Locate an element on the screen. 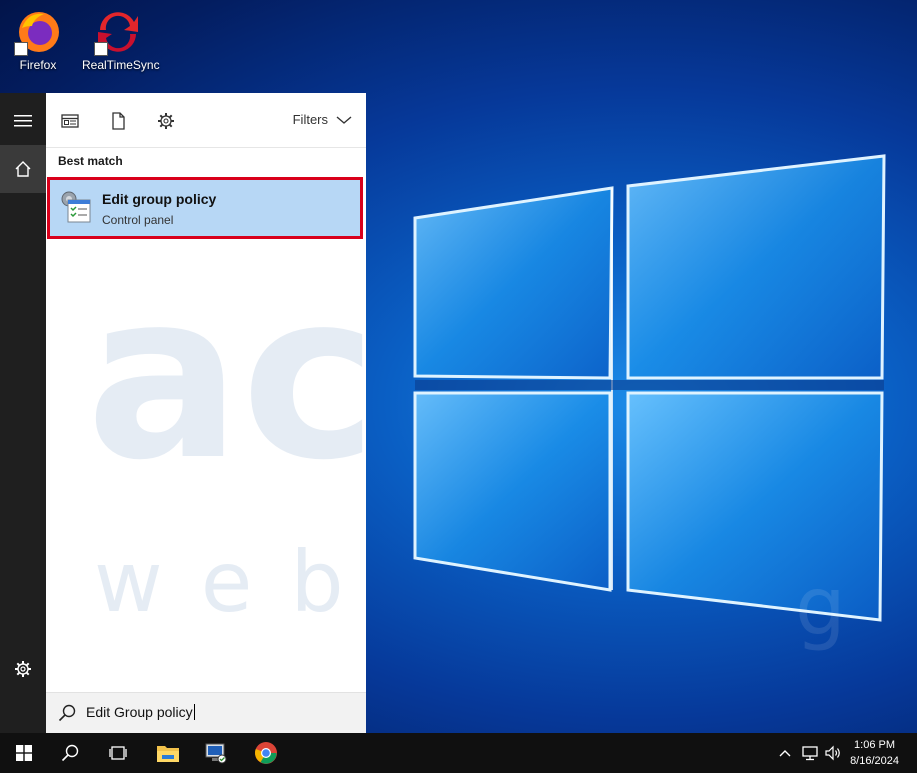 The height and width of the screenshot is (773, 917). desktop-icon-label: RealTimeSync is located at coordinates (121, 65).